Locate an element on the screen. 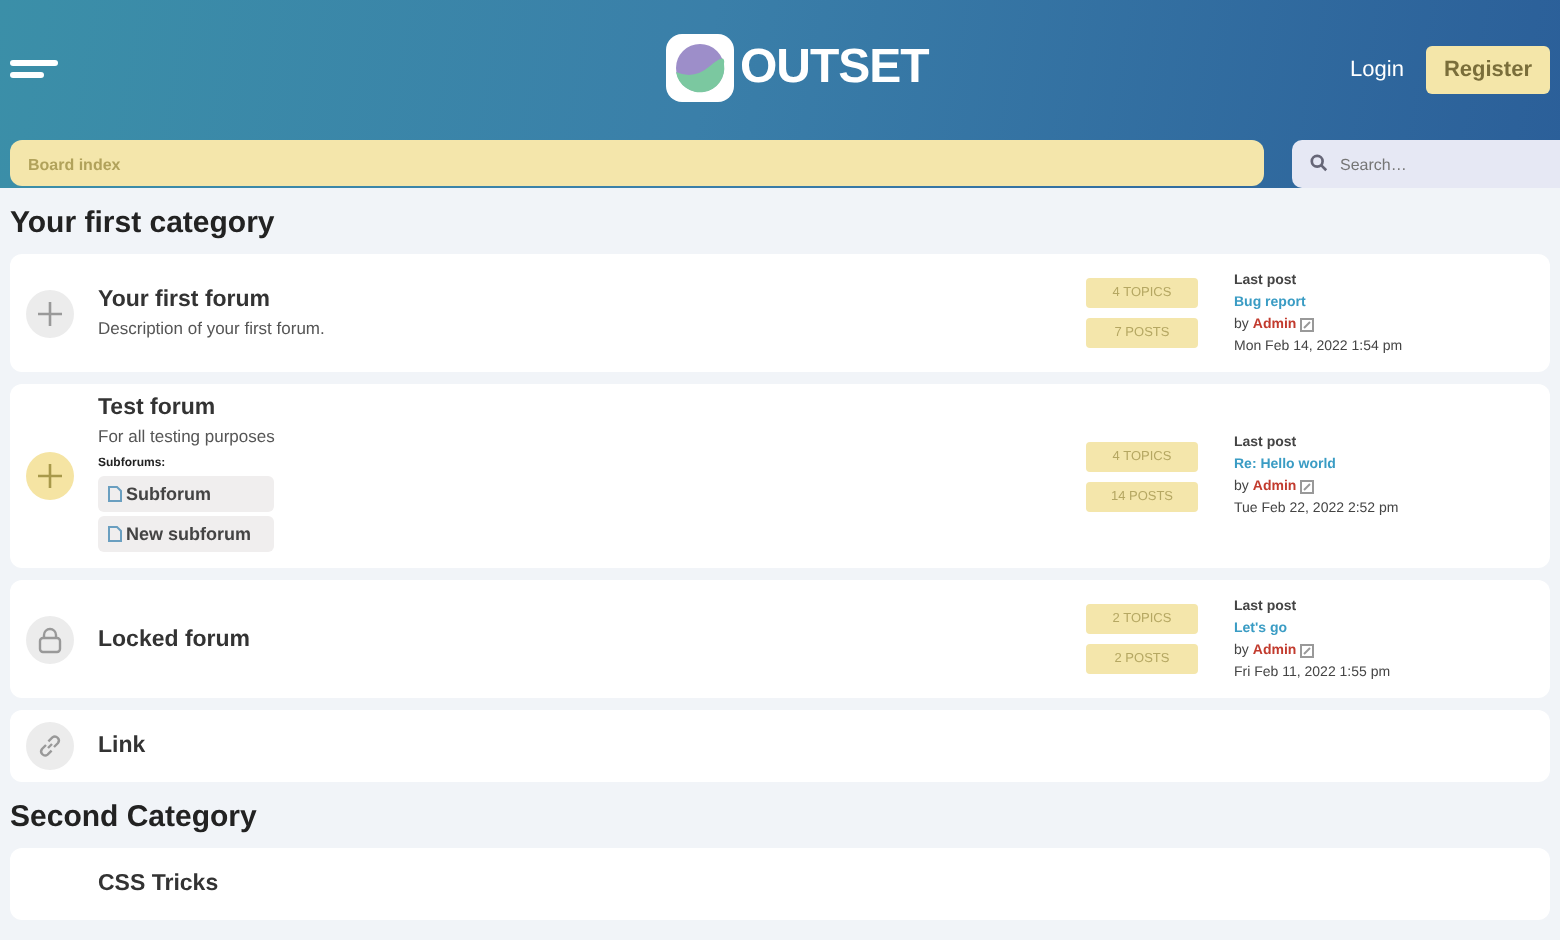 The height and width of the screenshot is (940, 1560). menu-icon is located at coordinates (36, 70).